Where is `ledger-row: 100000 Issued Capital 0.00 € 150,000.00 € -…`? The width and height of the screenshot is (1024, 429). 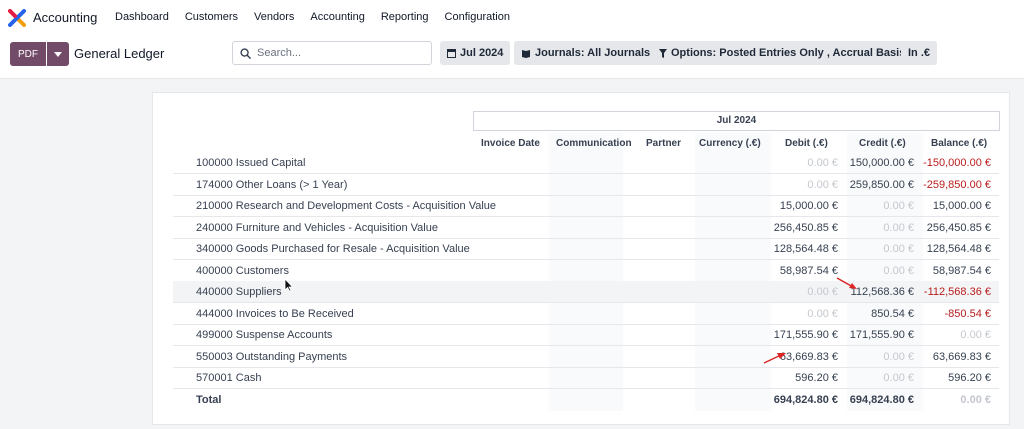 ledger-row: 100000 Issued Capital 0.00 € 150,000.00 € -… is located at coordinates (586, 163).